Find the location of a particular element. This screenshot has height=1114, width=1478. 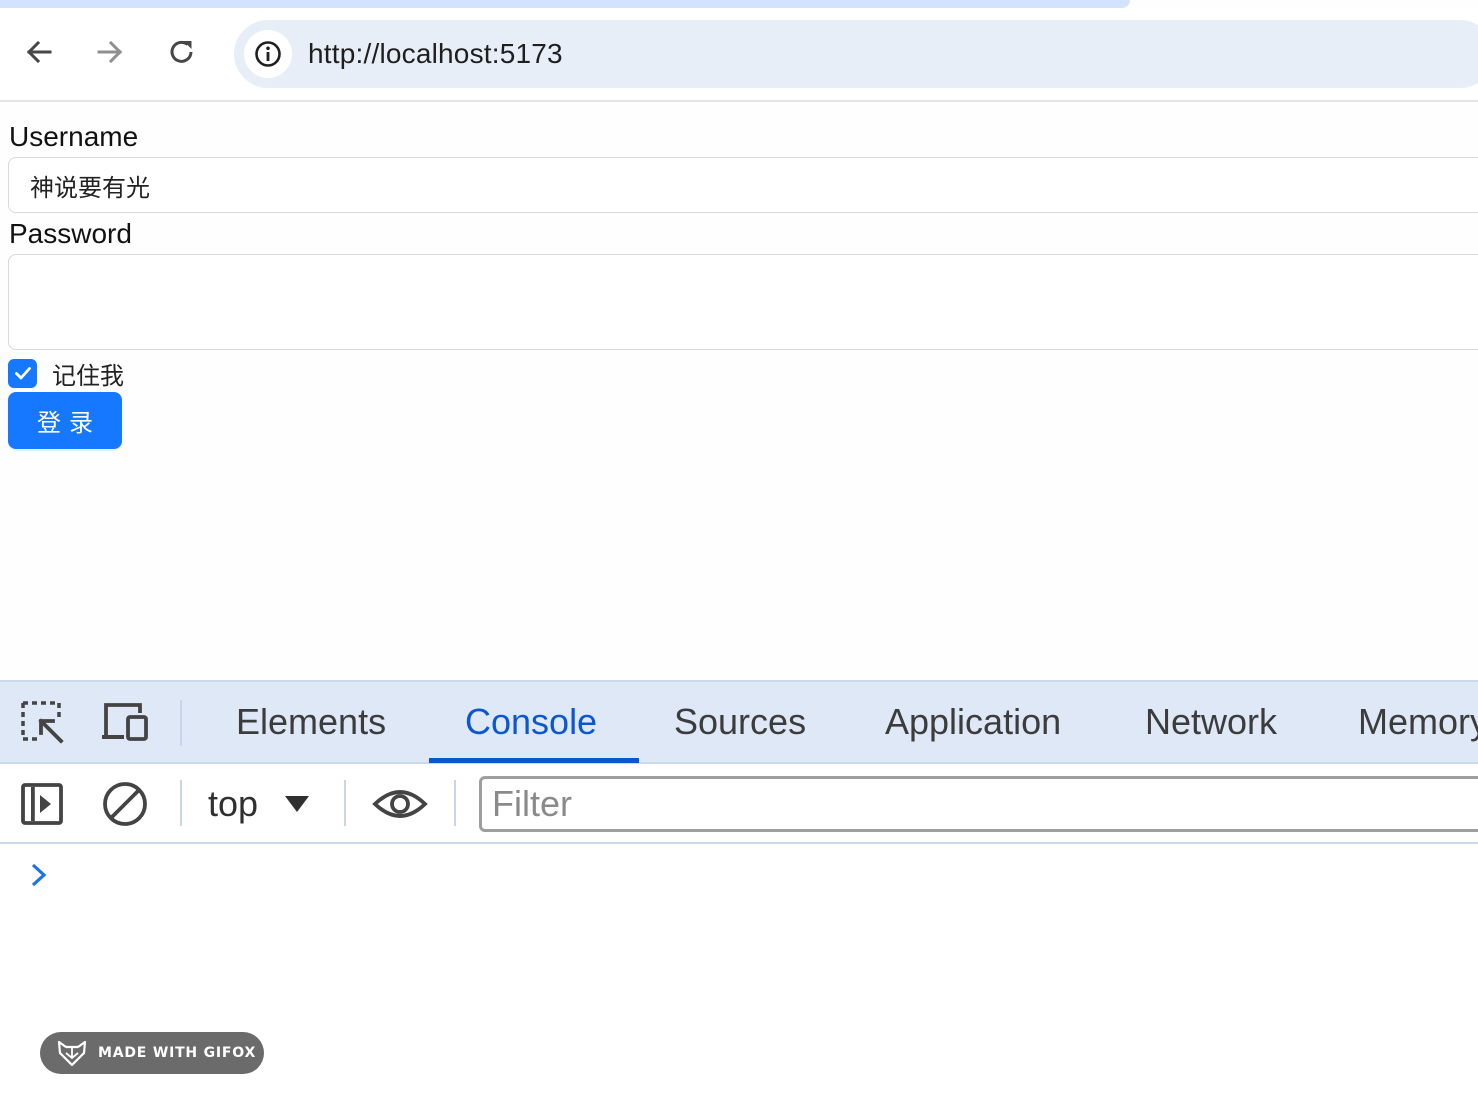

back-button is located at coordinates (39, 52).